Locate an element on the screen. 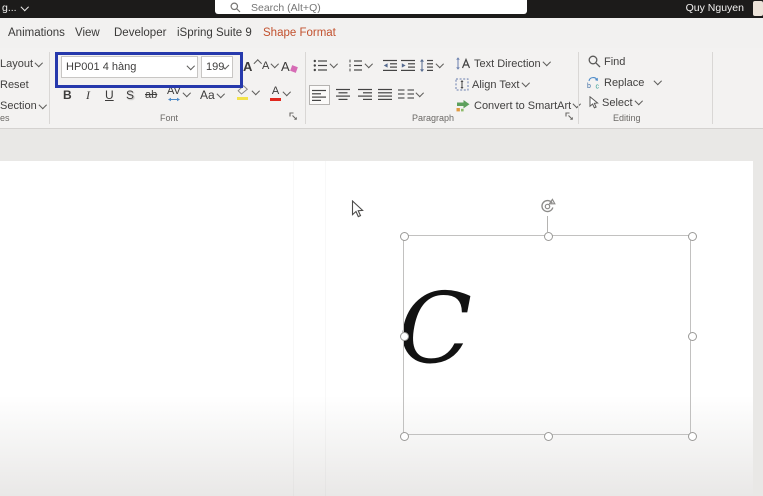 The image size is (763, 496). numbering-button is located at coordinates (360, 65).